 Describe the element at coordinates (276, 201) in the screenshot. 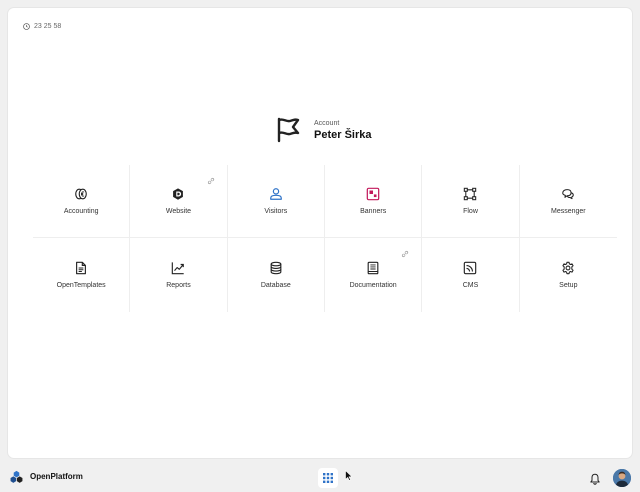

I see `app-visitors: Visitors` at that location.